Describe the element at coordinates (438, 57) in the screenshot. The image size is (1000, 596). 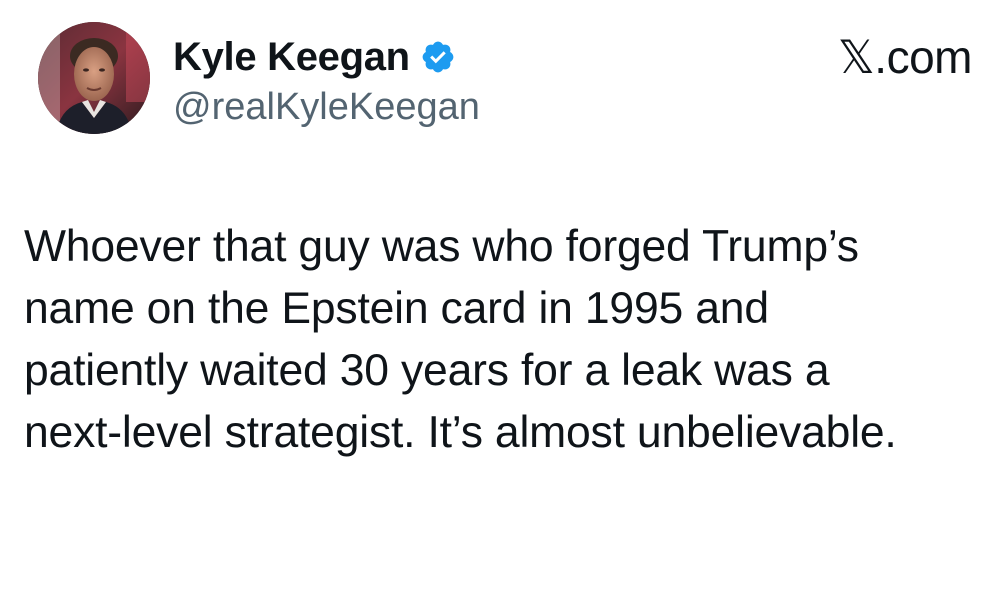
I see `verified-badge-icon` at that location.